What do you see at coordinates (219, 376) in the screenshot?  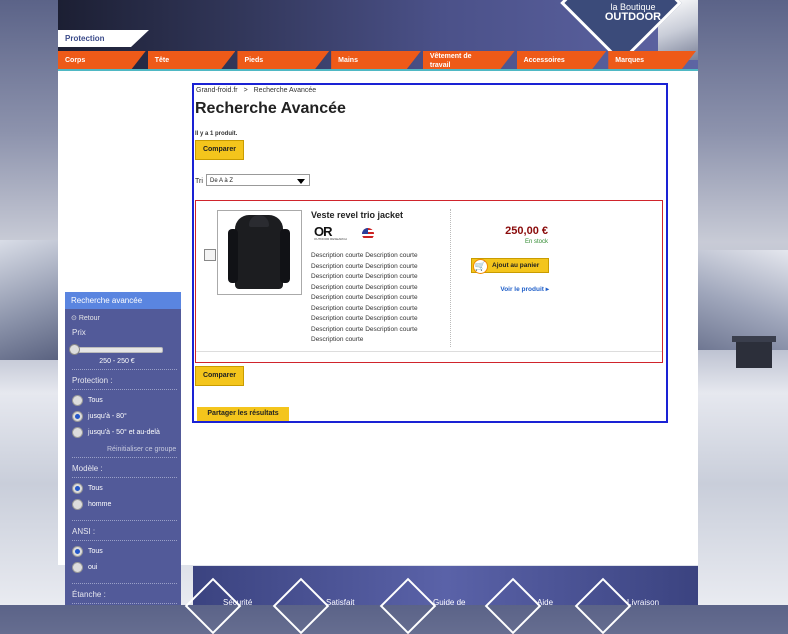 I see `compare-button-bottom: Comparer` at bounding box center [219, 376].